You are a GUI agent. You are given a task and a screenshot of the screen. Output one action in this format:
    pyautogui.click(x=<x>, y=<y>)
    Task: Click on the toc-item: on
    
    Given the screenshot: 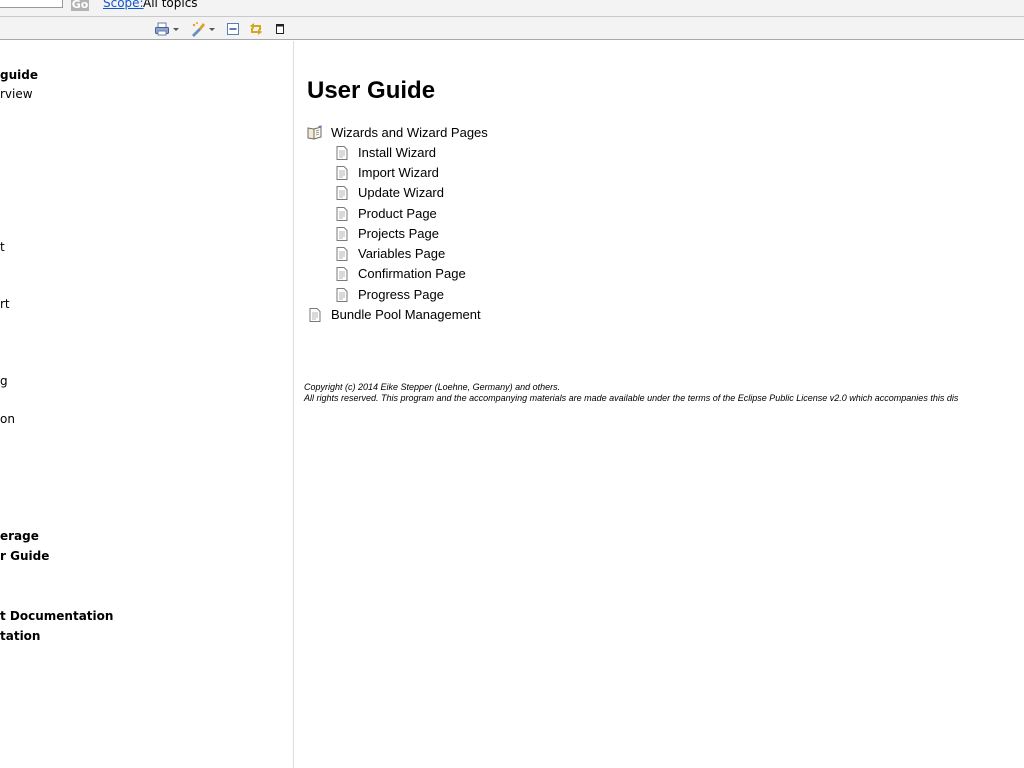 What is the action you would take?
    pyautogui.click(x=7, y=419)
    